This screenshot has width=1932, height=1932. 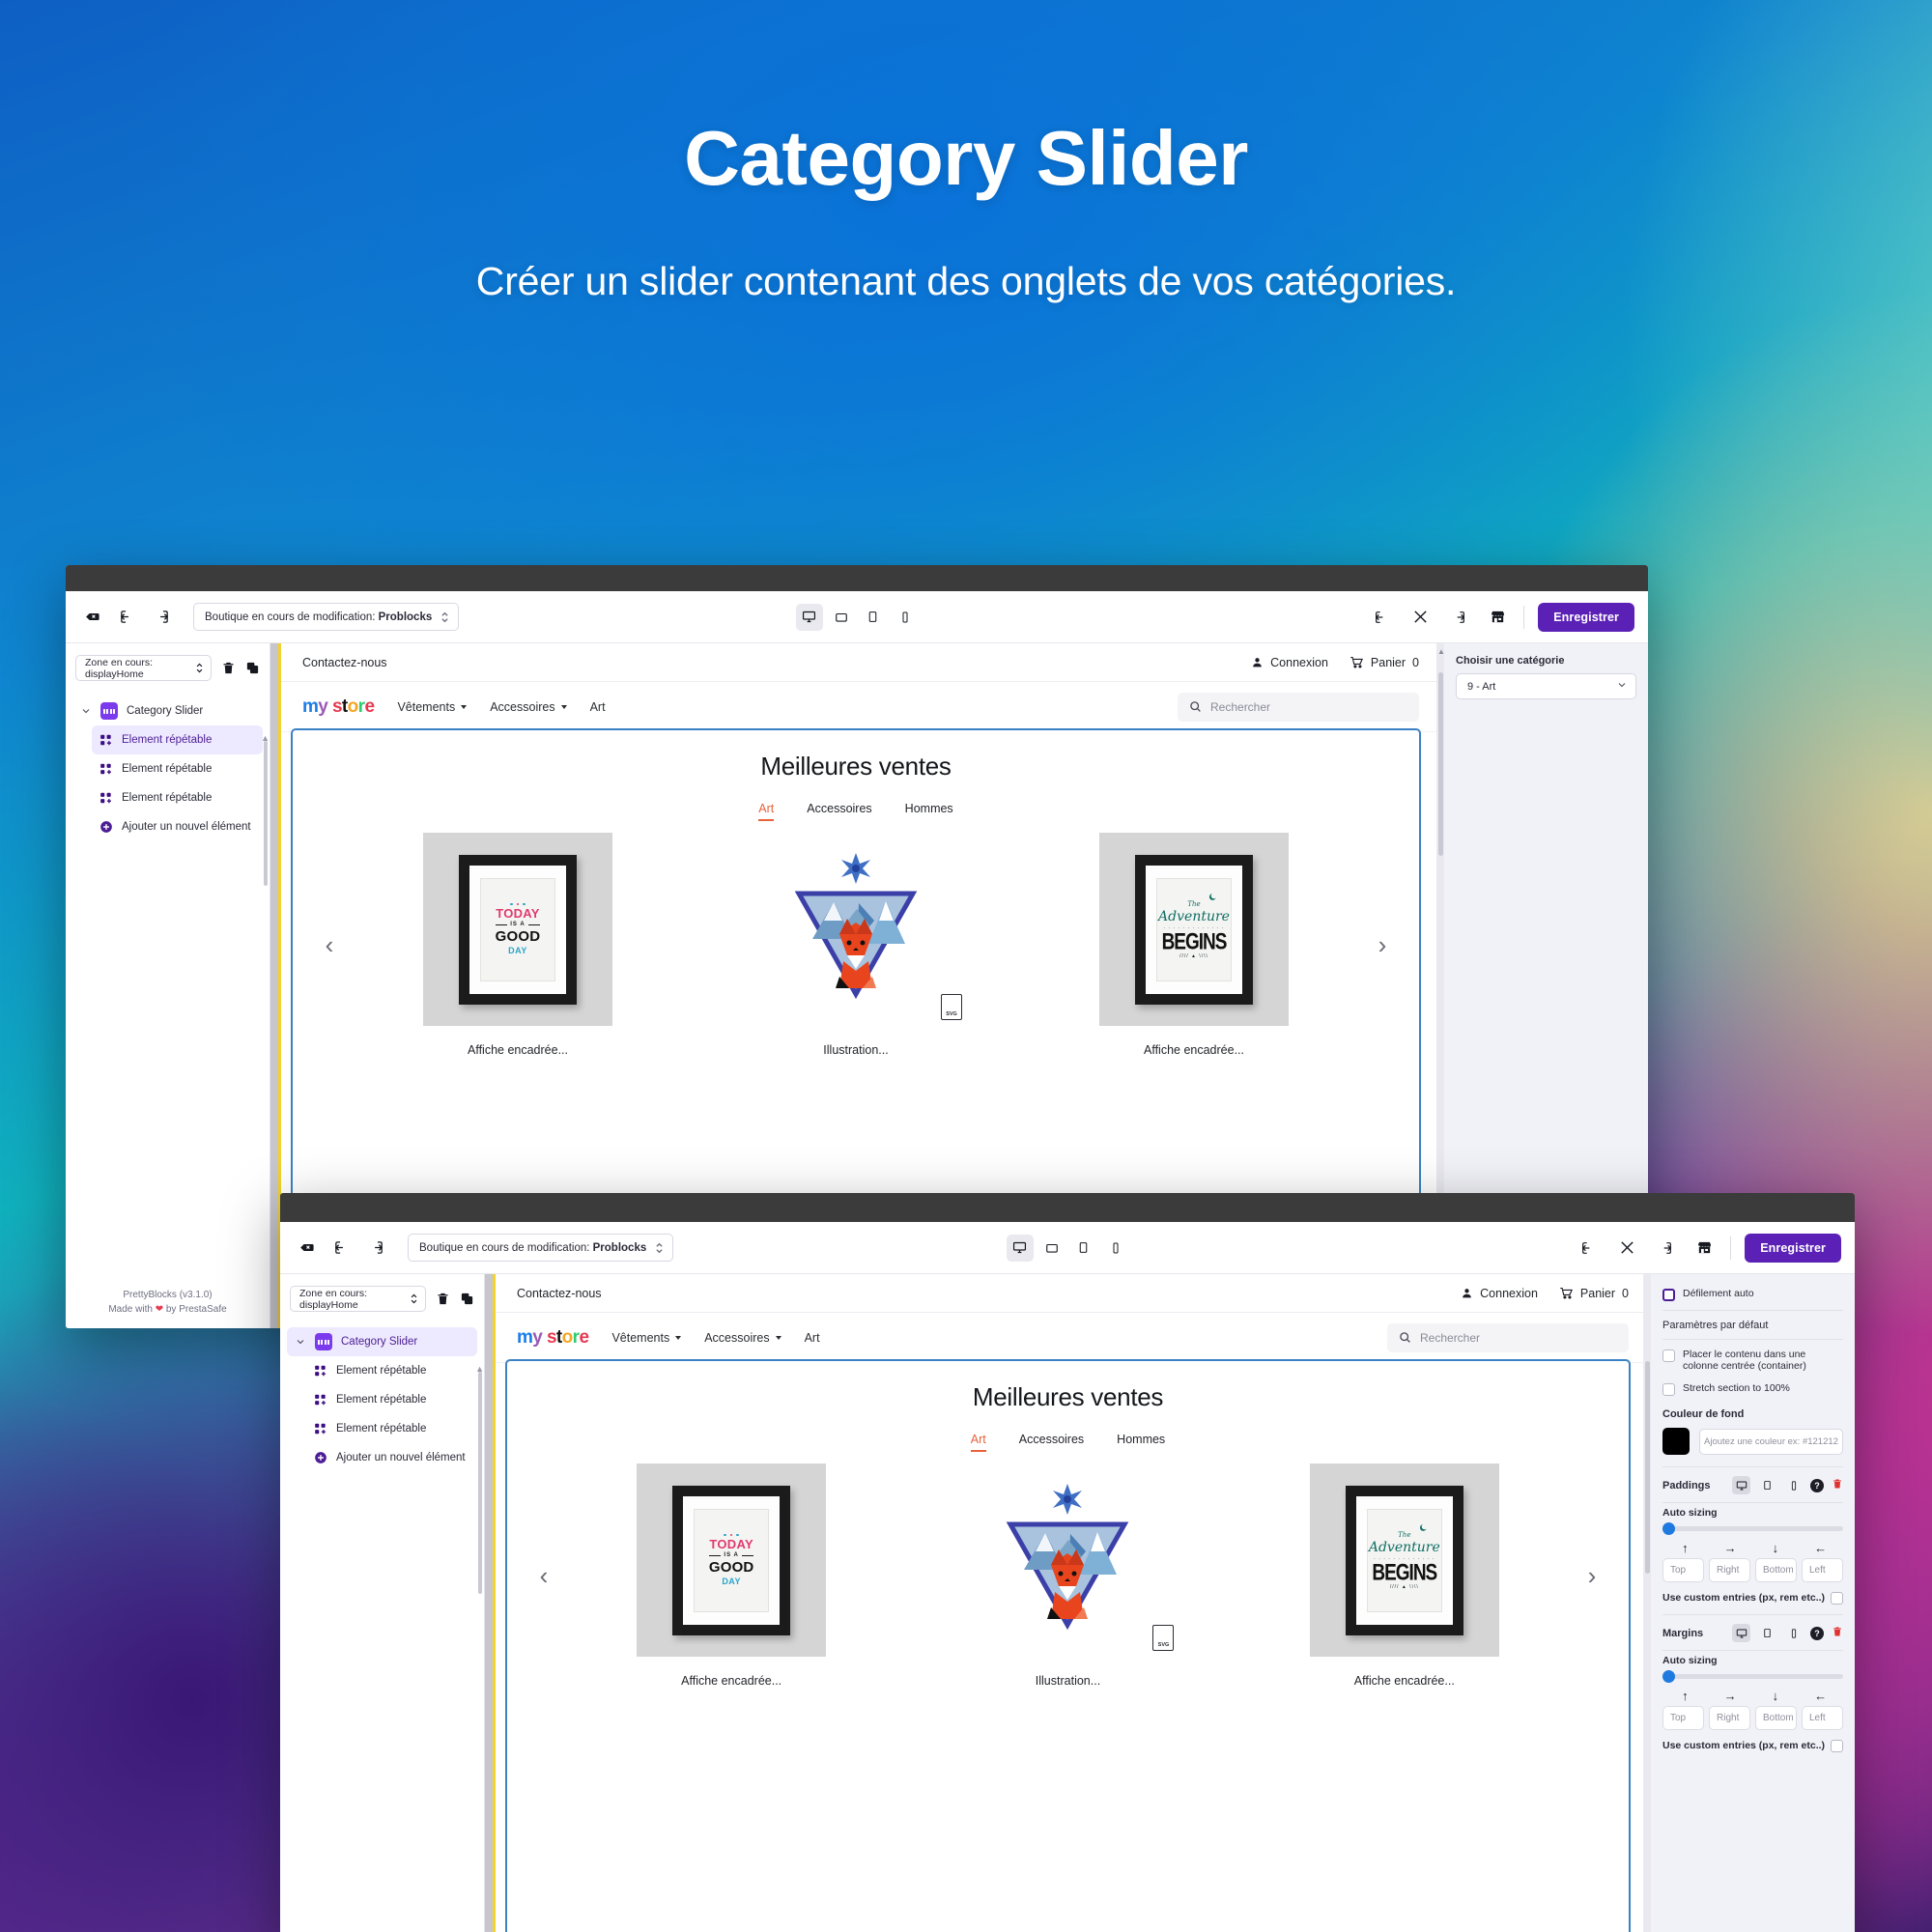 I want to click on paddings-auto-sizing-slider, so click(x=1752, y=1528).